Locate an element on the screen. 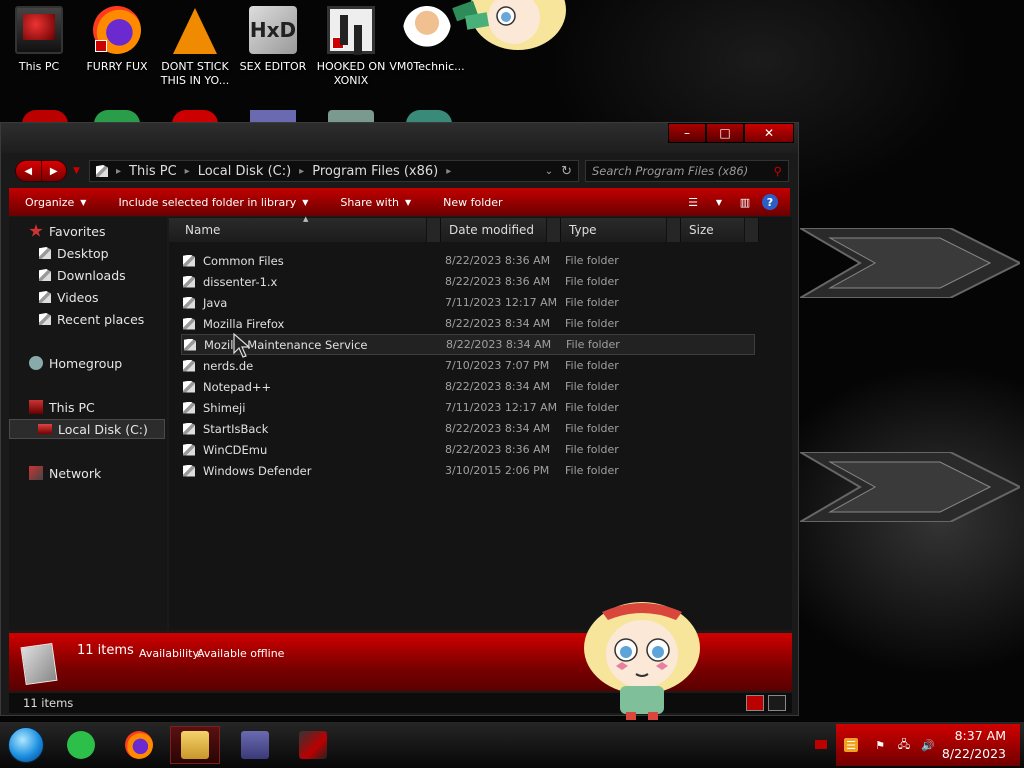 The image size is (1024, 768). file-row: Shimeji 7/11/2023 12:17 AM File folder is located at coordinates (469, 407).